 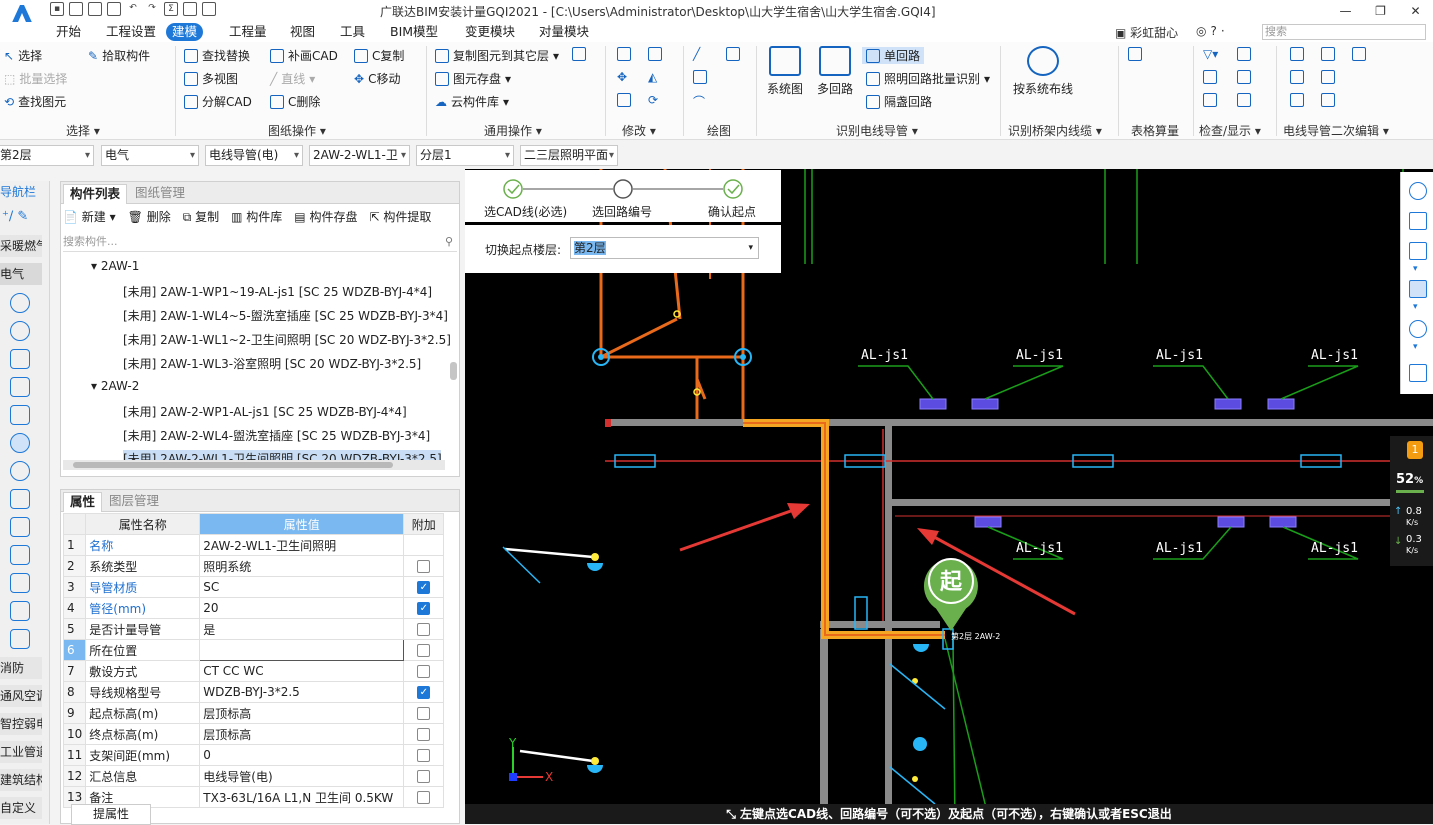 I want to click on table-row: 11 支架间距(mm) 0, so click(x=253, y=755).